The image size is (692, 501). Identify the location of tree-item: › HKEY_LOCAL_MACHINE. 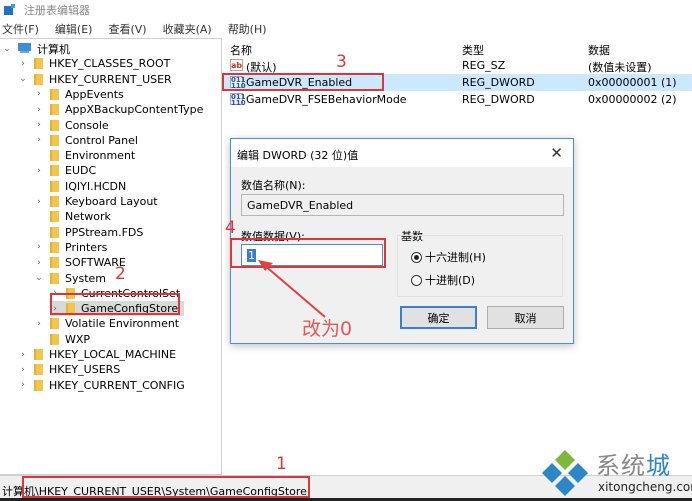
(97, 354).